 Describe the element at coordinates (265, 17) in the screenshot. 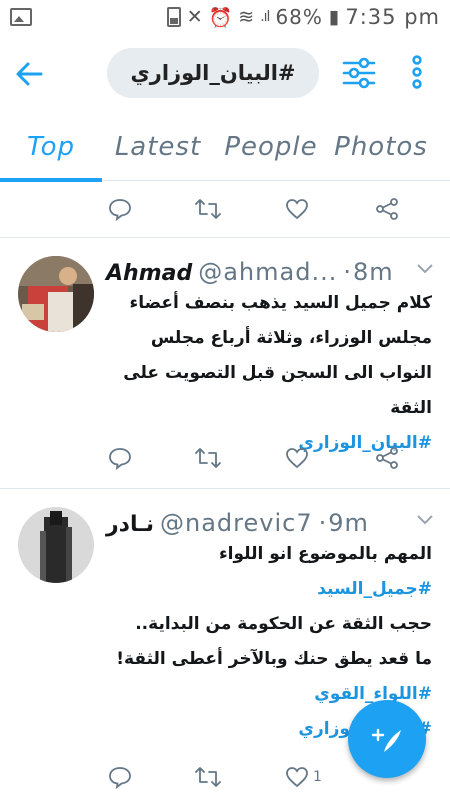

I see `signal-icon: .ıl` at that location.